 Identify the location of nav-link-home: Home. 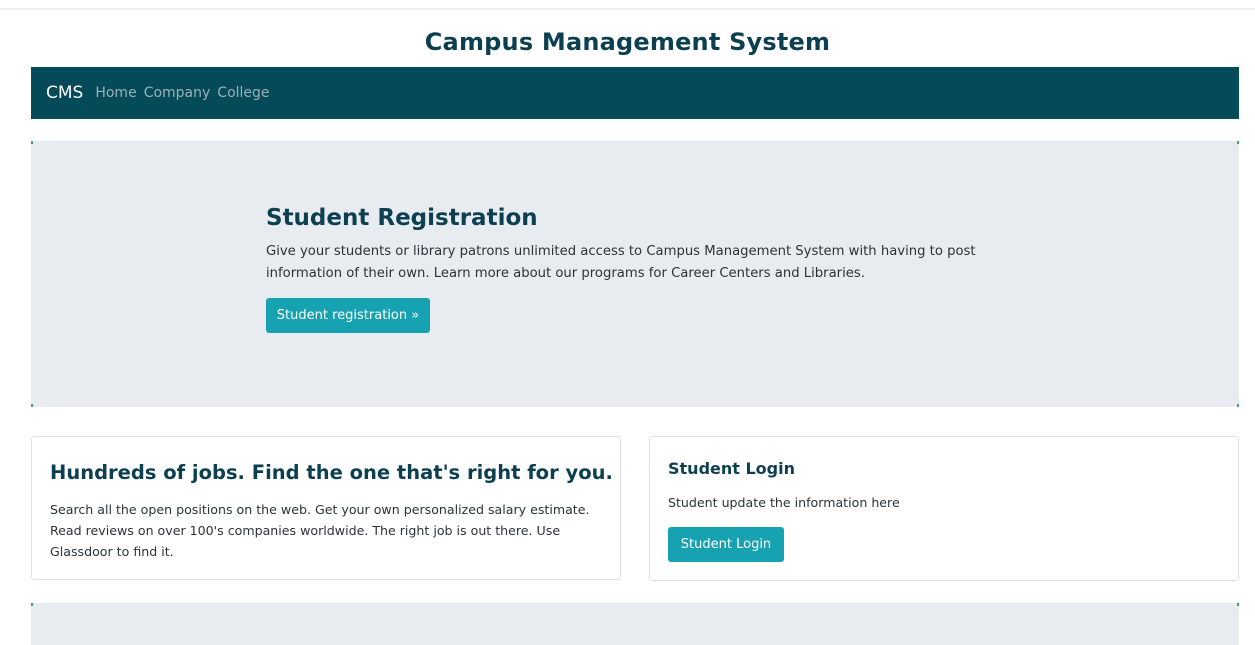
(115, 93).